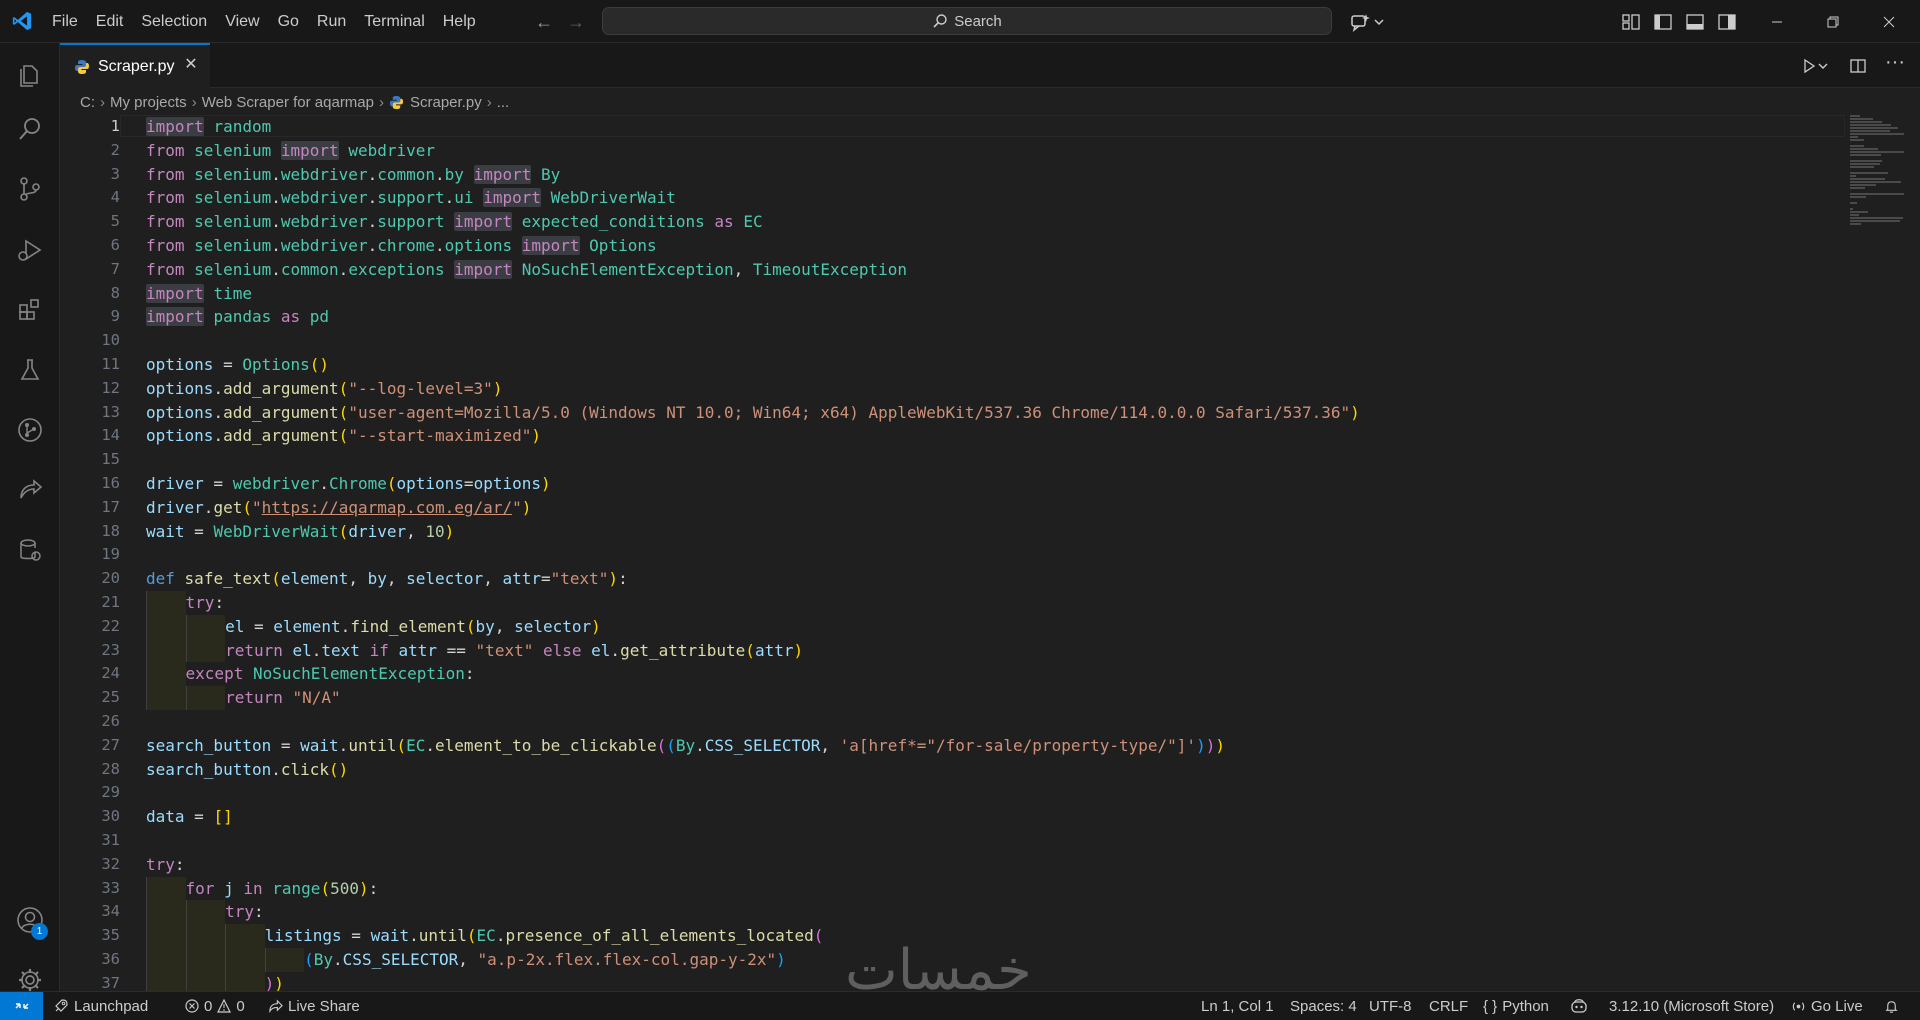 Image resolution: width=1920 pixels, height=1020 pixels. I want to click on code-line-9: import pandas as pd, so click(996, 317).